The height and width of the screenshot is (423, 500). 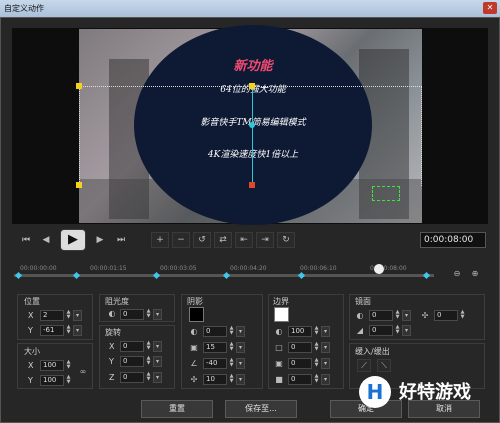 What do you see at coordinates (68, 380) in the screenshot?
I see `size-y-stepper: ▲ ▼` at bounding box center [68, 380].